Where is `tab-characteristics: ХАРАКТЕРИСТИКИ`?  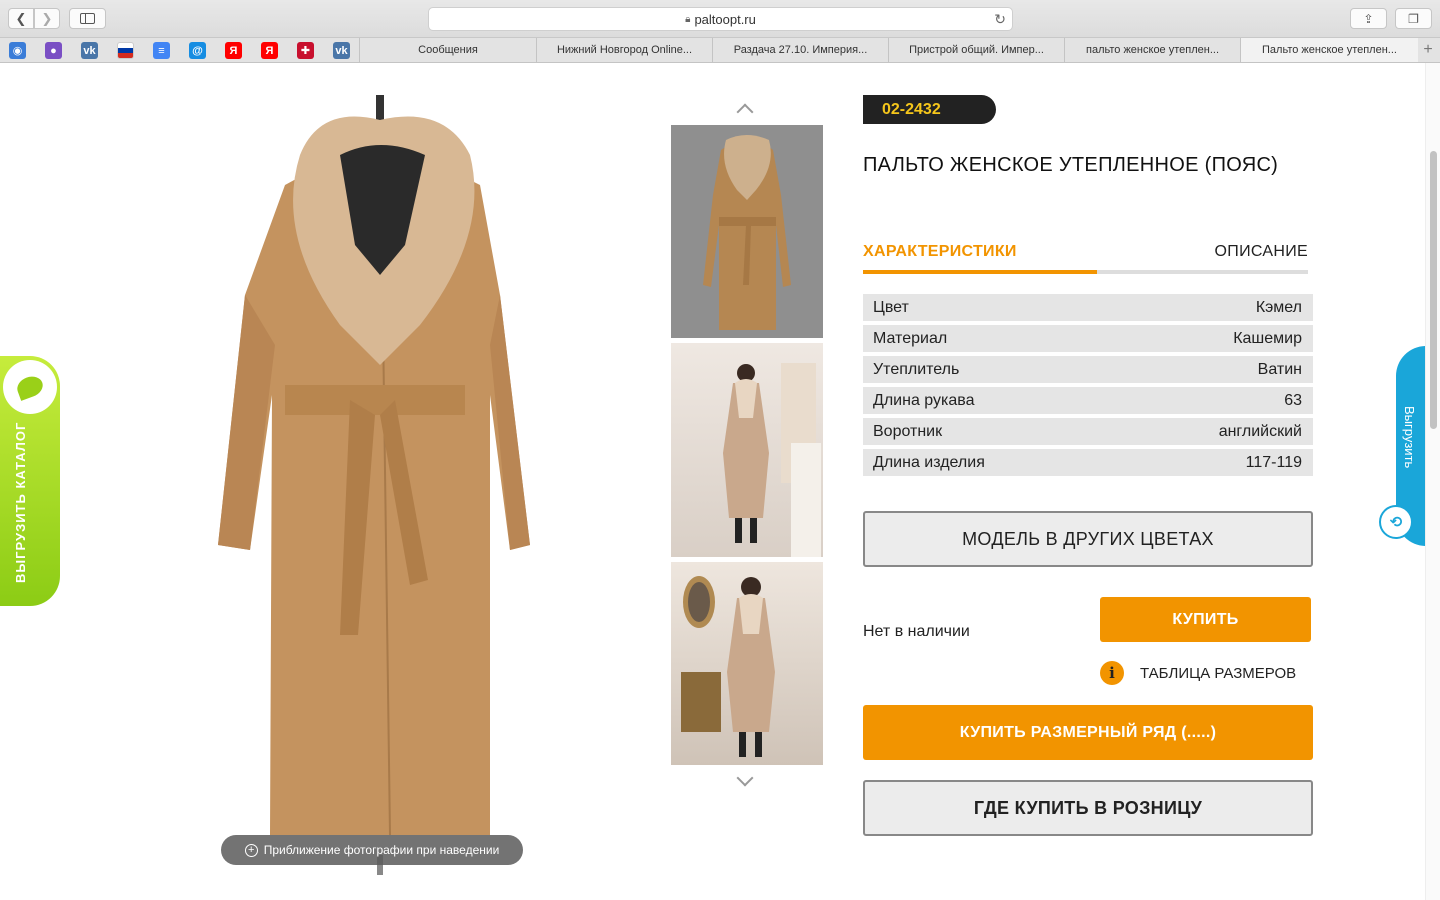
tab-characteristics: ХАРАКТЕРИСТИКИ is located at coordinates (940, 252).